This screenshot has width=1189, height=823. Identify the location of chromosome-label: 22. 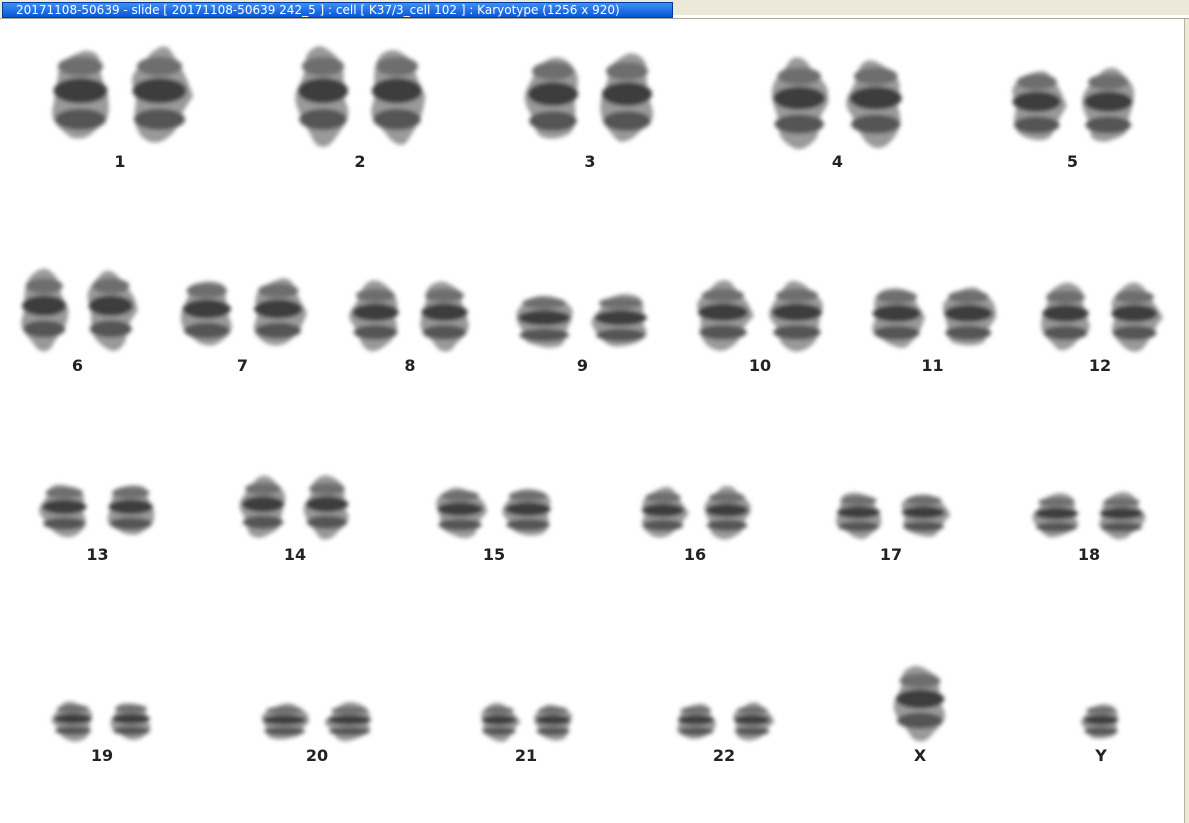
(724, 755).